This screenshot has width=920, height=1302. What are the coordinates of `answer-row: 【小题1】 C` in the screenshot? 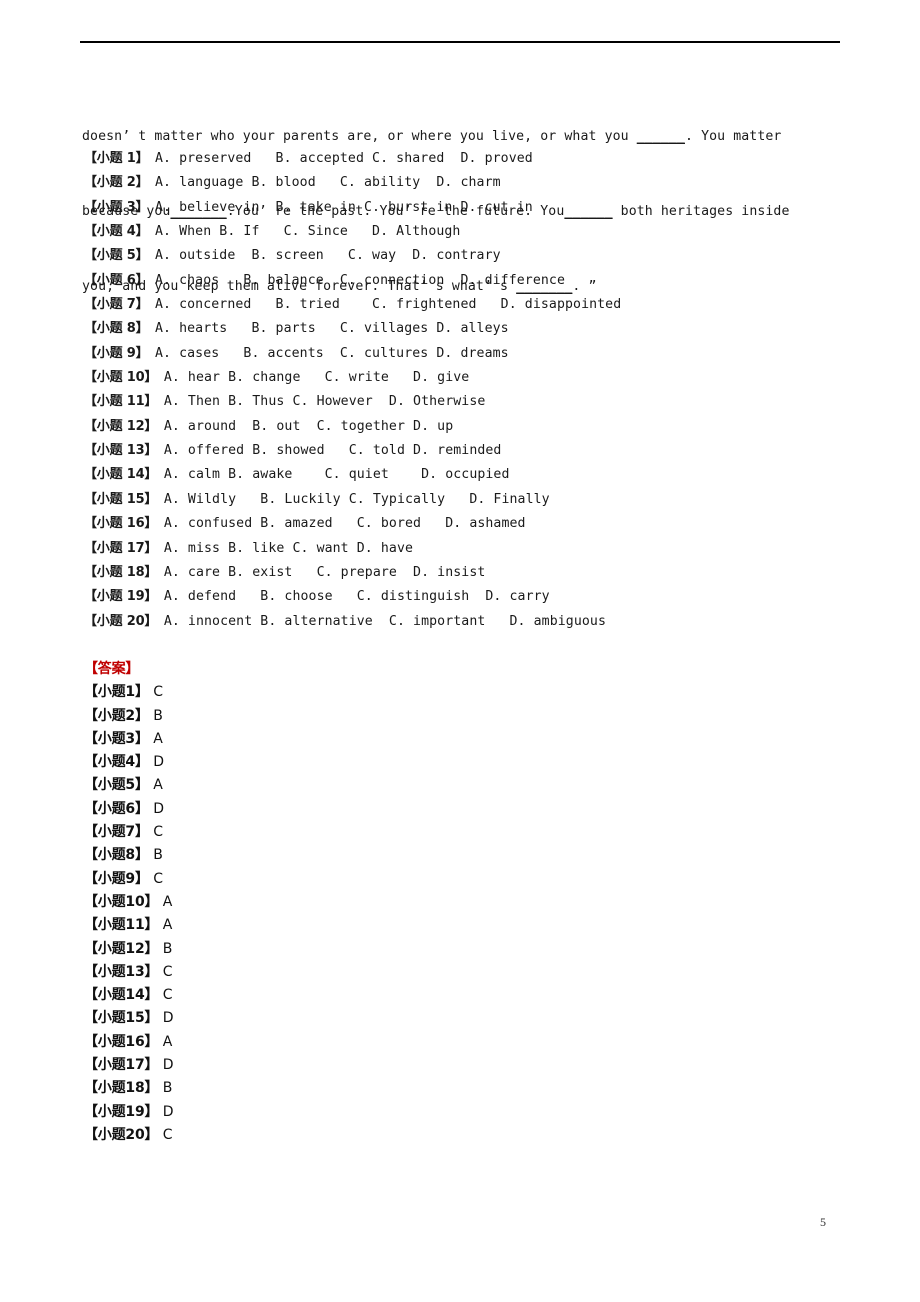 It's located at (284, 692).